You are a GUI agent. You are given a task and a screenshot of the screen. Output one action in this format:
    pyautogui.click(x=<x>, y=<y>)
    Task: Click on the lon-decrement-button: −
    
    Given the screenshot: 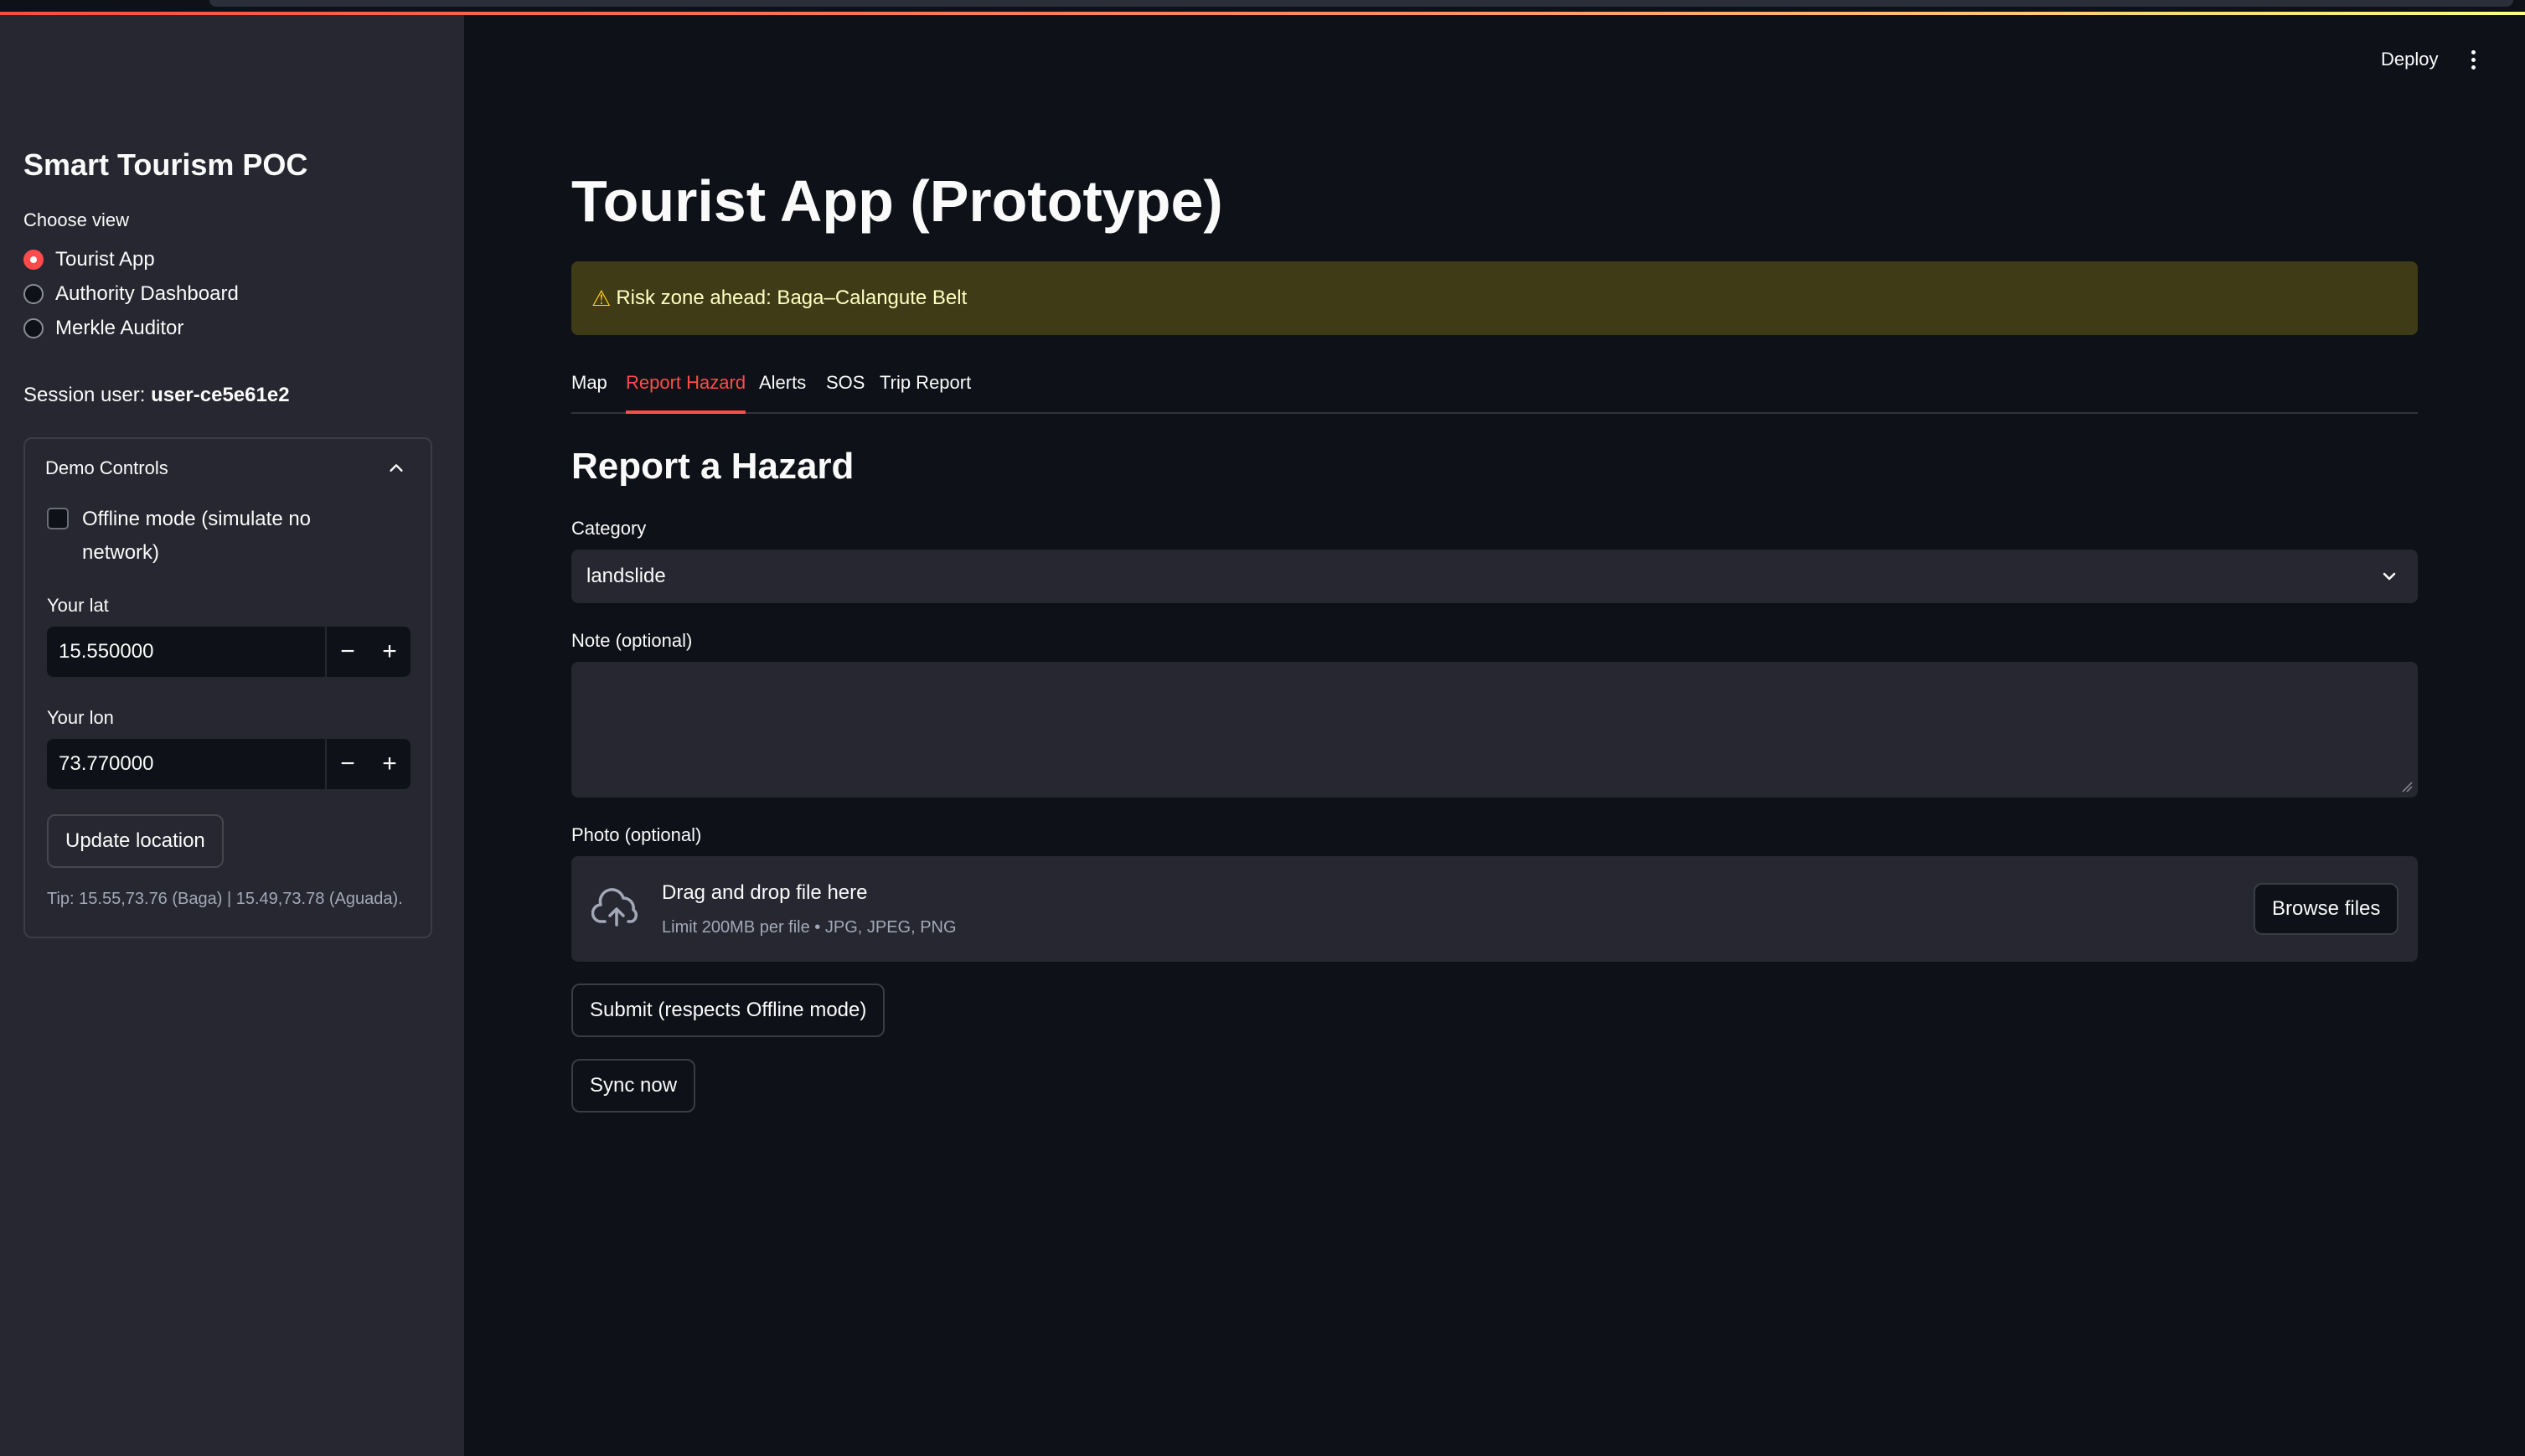 What is the action you would take?
    pyautogui.click(x=348, y=764)
    